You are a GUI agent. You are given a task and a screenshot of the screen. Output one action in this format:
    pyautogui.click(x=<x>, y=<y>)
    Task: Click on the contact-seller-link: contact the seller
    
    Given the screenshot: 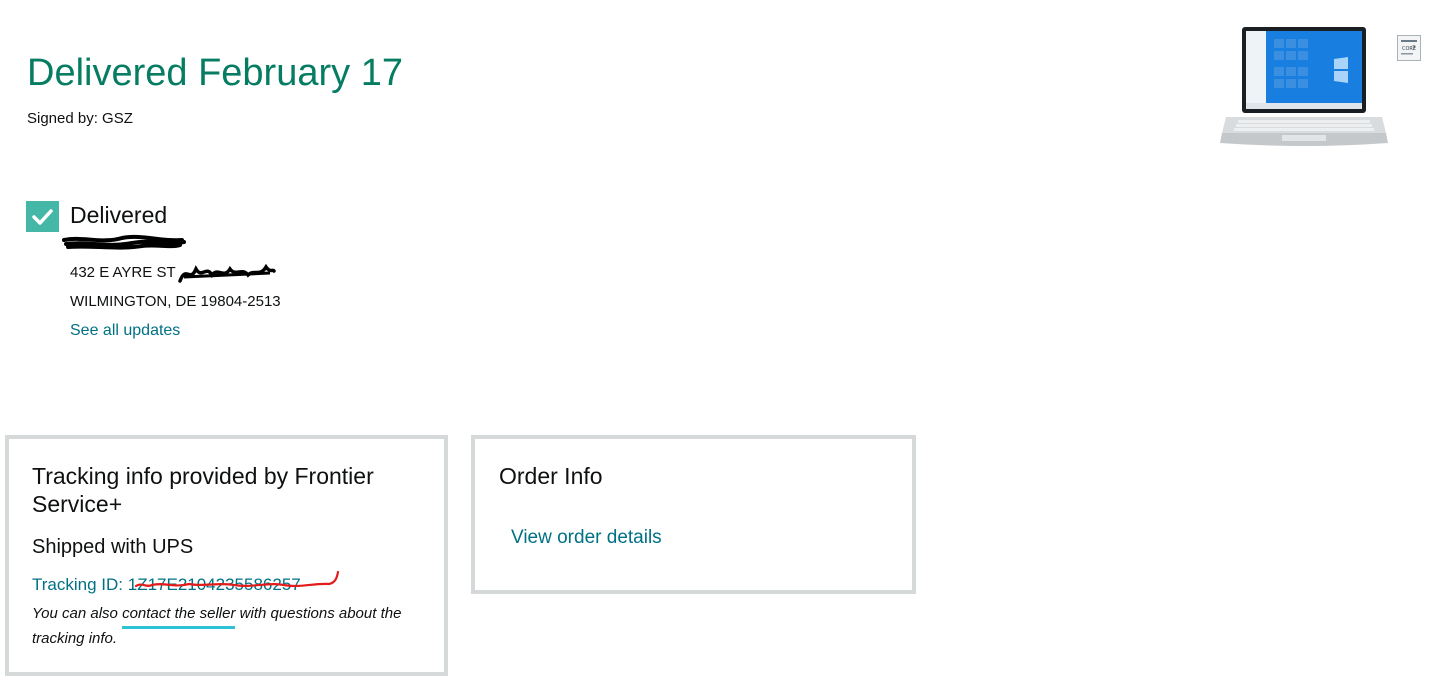 What is the action you would take?
    pyautogui.click(x=179, y=615)
    